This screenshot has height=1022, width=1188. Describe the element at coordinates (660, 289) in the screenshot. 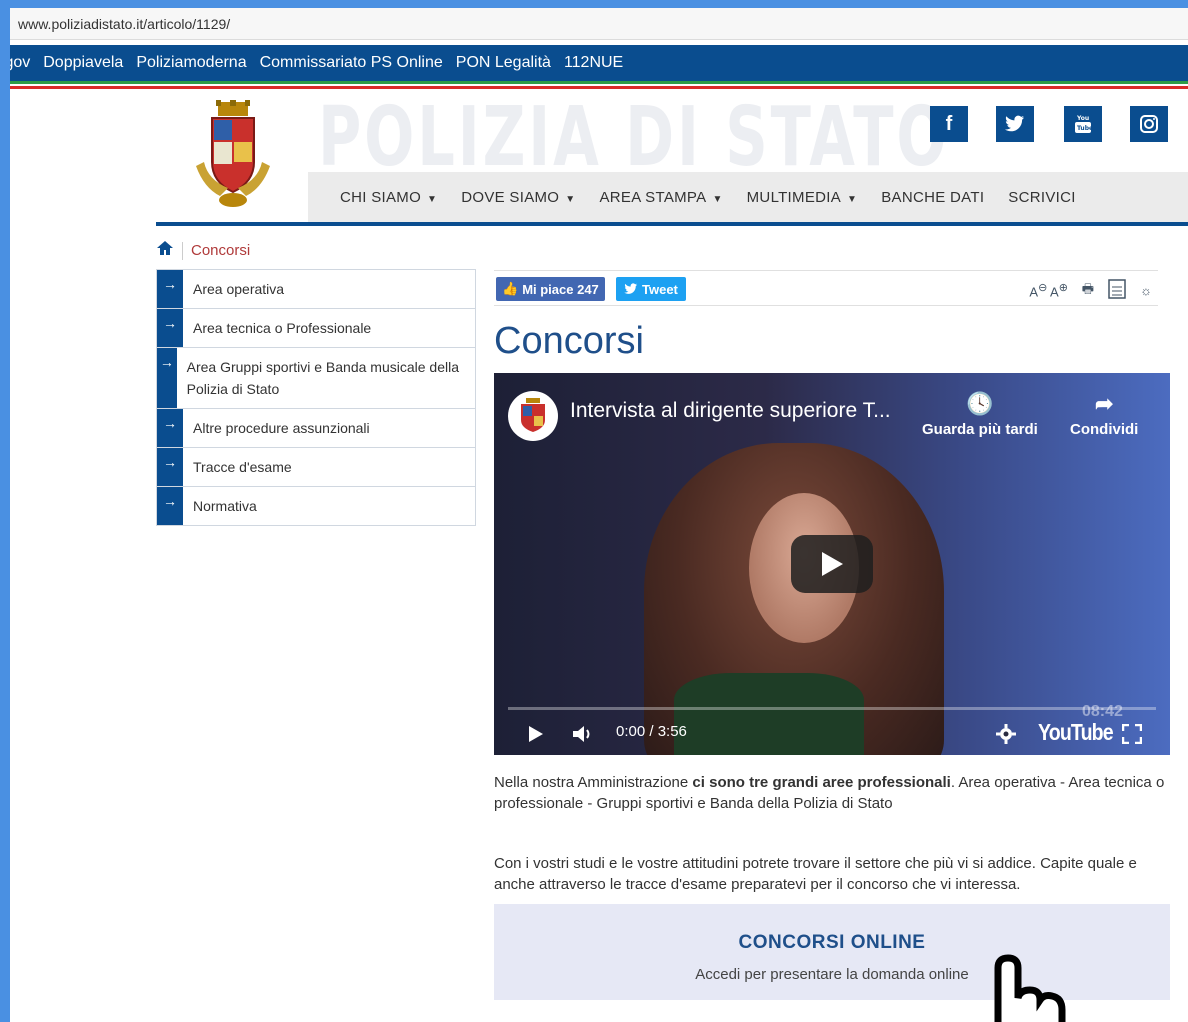

I see `tweet-label: Tweet` at that location.